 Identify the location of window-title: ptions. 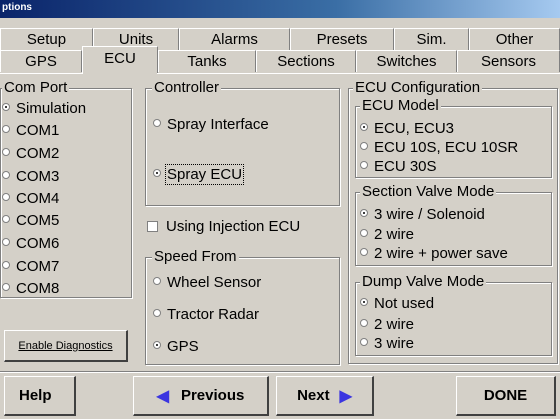
(17, 7).